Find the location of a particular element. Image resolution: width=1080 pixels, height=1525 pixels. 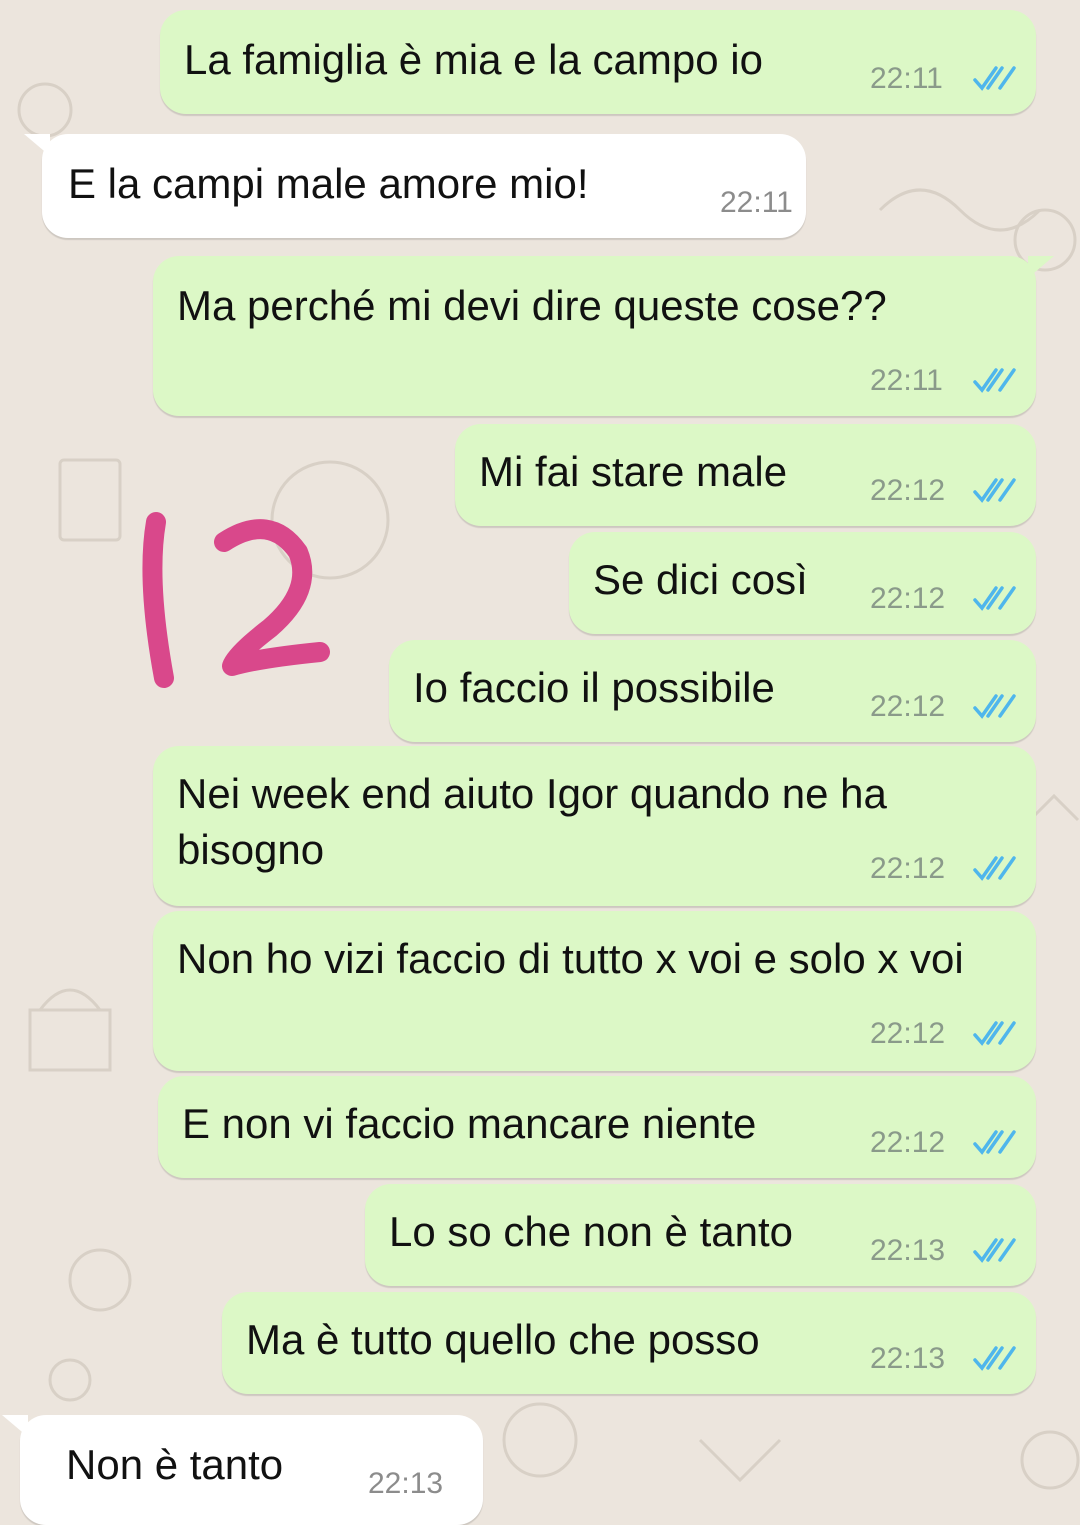

message-text: Se dici così is located at coordinates (700, 579).